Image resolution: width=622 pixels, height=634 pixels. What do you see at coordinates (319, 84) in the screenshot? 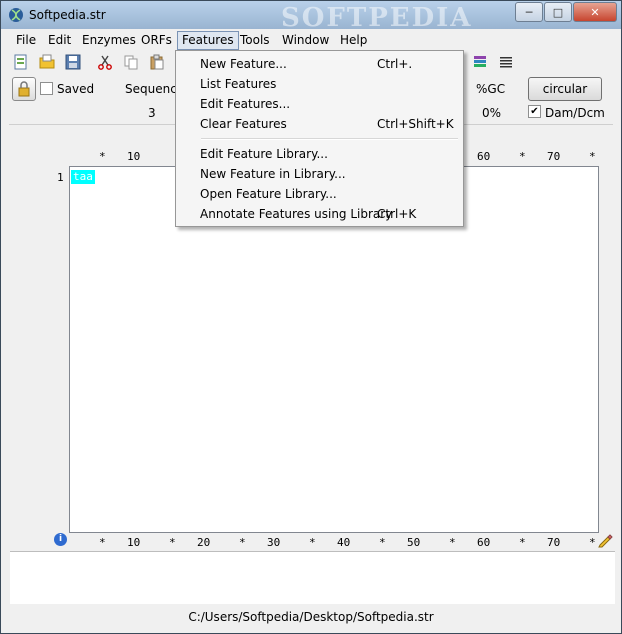
I see `menu-list-features: List Features` at bounding box center [319, 84].